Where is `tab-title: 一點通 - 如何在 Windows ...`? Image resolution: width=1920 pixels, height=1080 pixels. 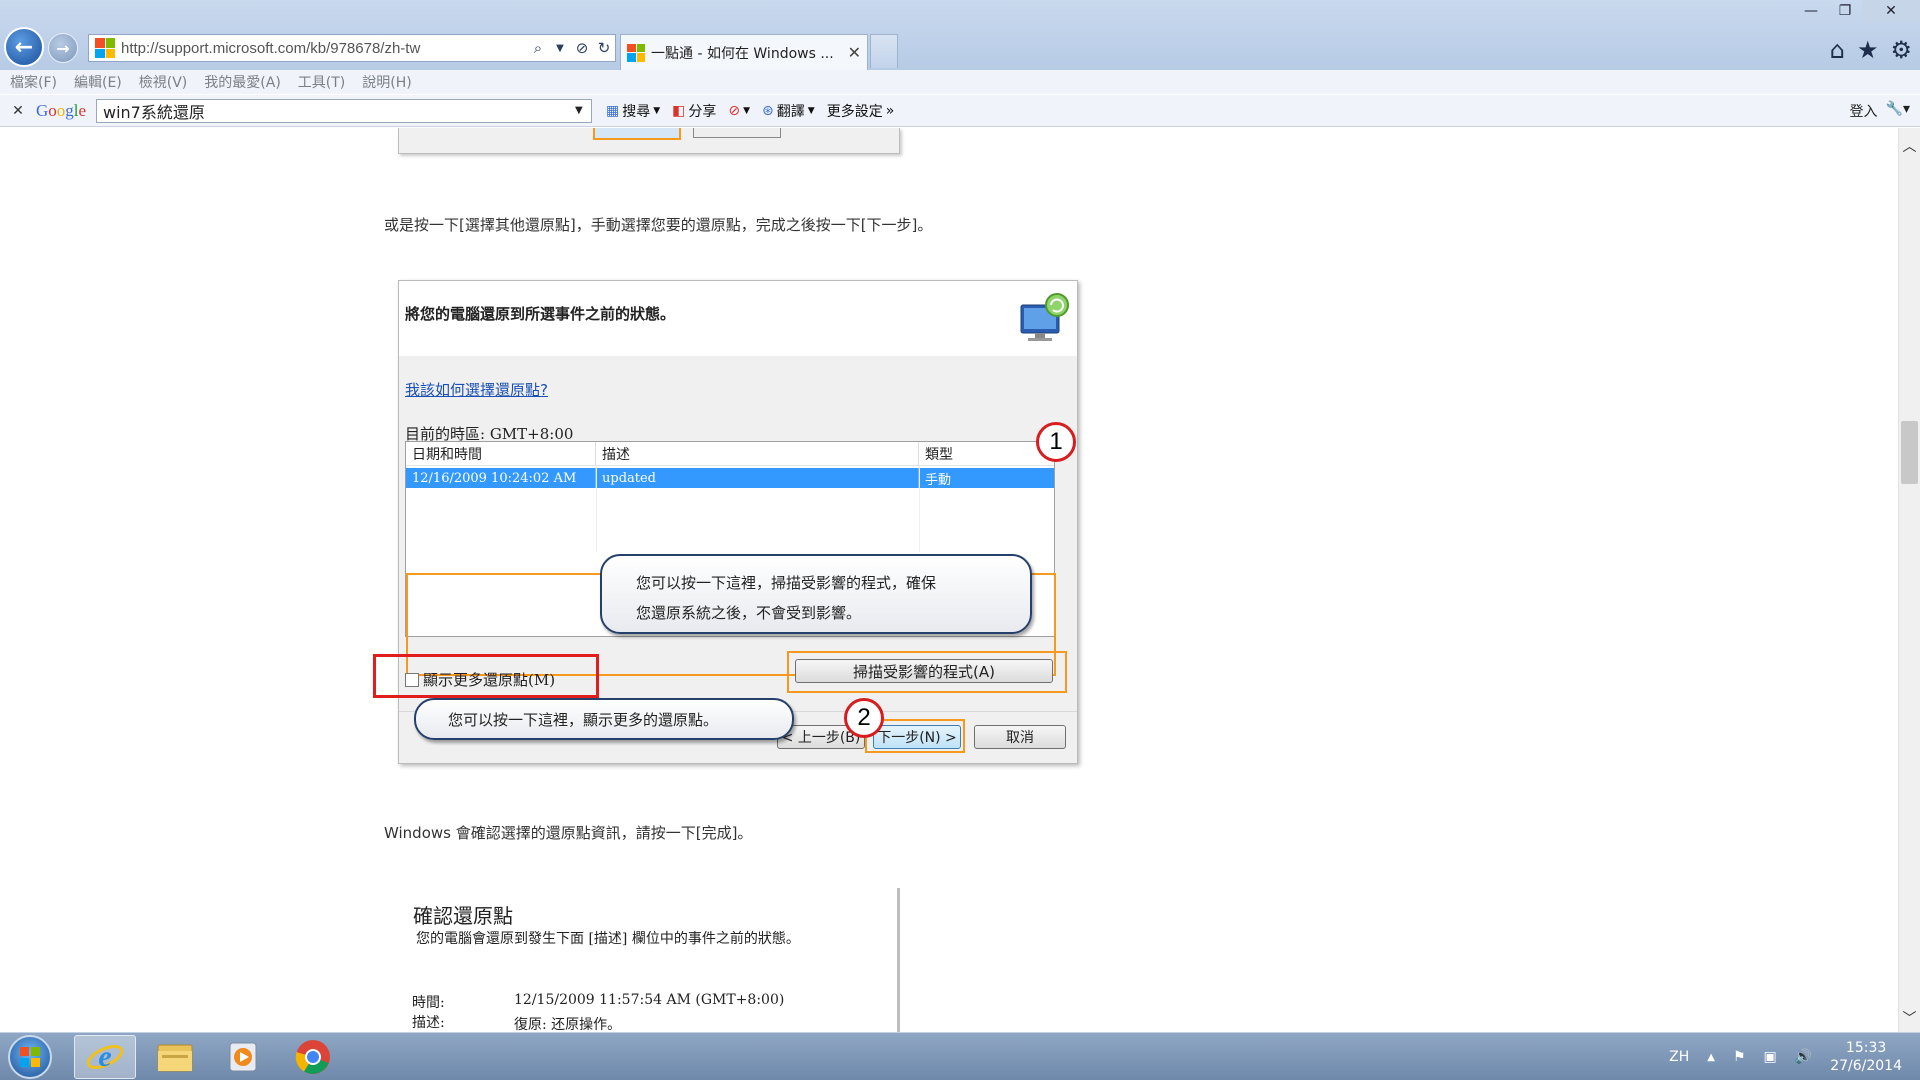 tab-title: 一點通 - 如何在 Windows ... is located at coordinates (742, 53).